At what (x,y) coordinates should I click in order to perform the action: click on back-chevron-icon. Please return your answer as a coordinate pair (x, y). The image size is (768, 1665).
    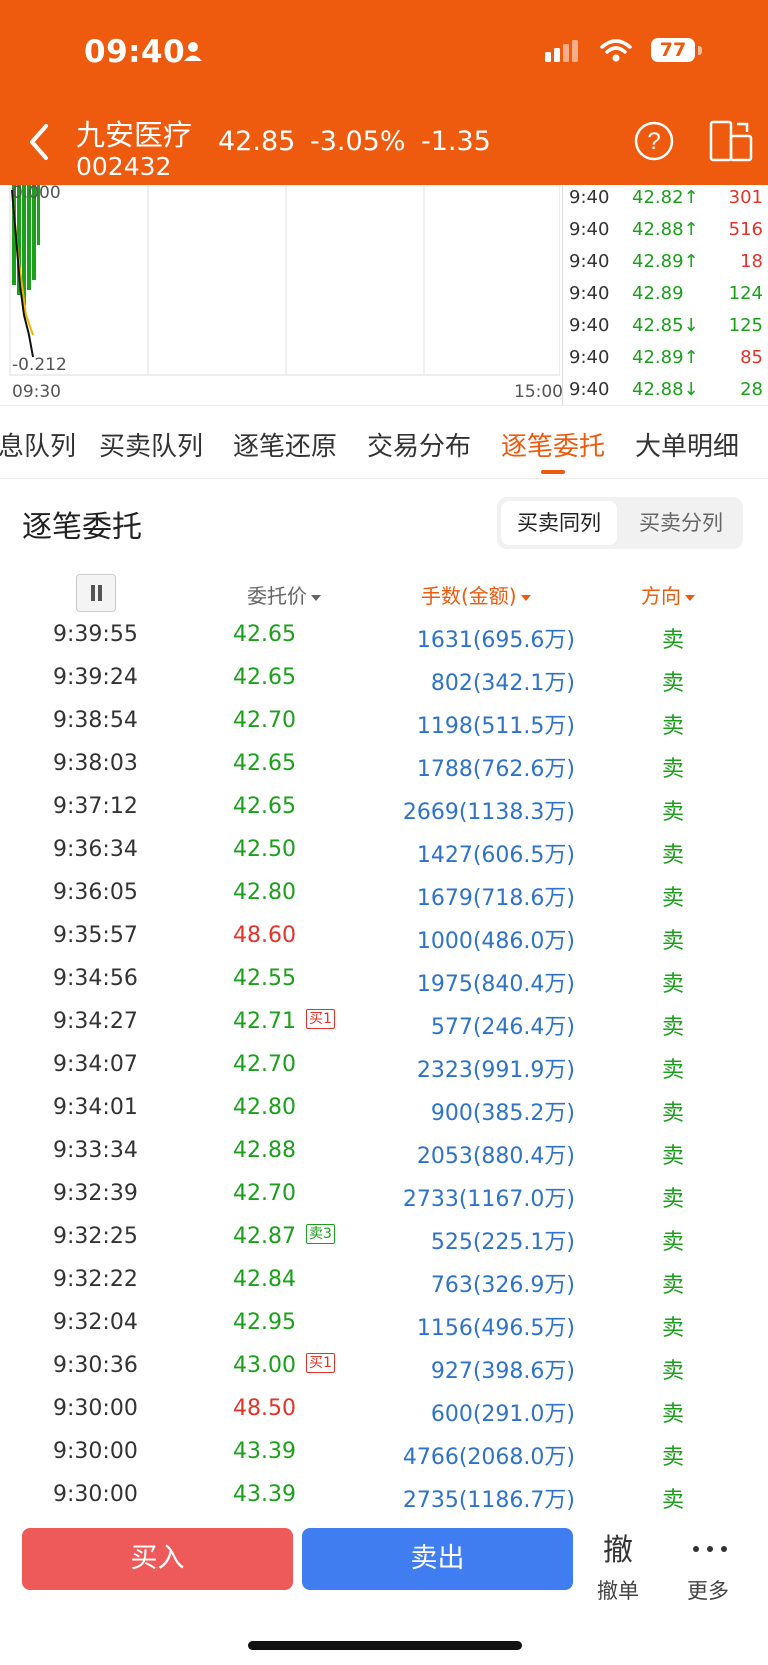
    Looking at the image, I should click on (39, 142).